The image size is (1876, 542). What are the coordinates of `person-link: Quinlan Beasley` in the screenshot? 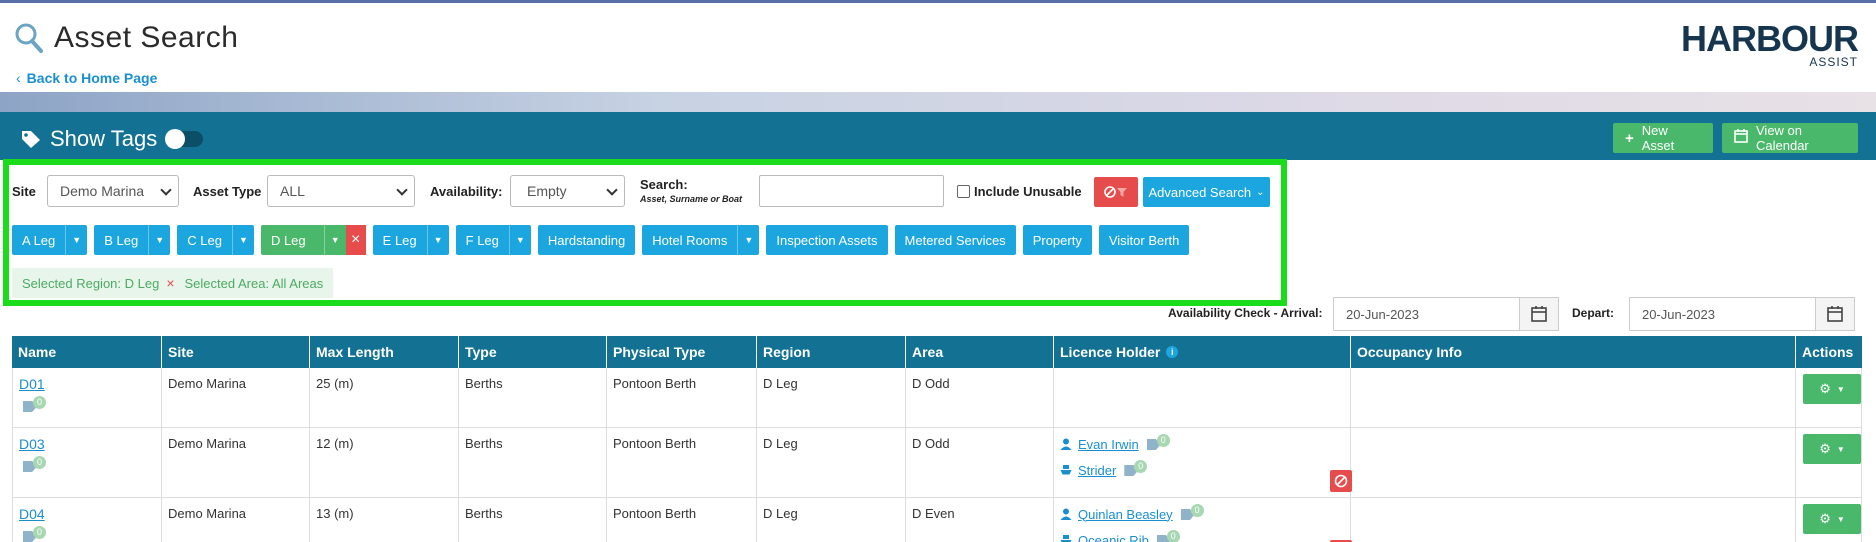 It's located at (1125, 514).